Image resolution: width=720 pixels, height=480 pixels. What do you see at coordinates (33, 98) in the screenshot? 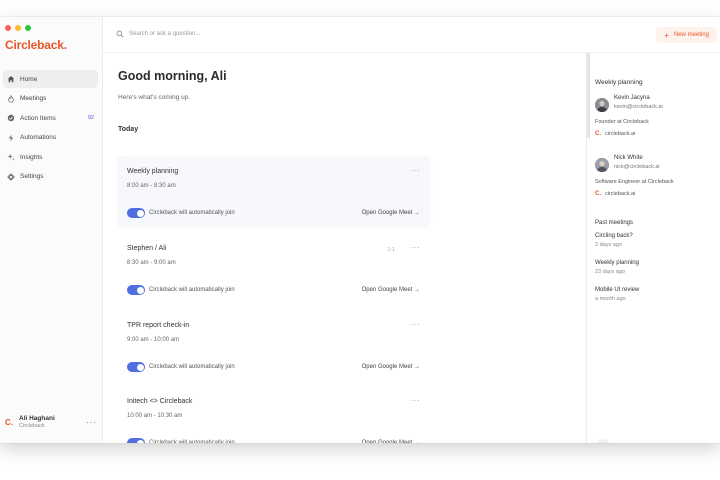
I see `sidebar-item-label: Meetings` at bounding box center [33, 98].